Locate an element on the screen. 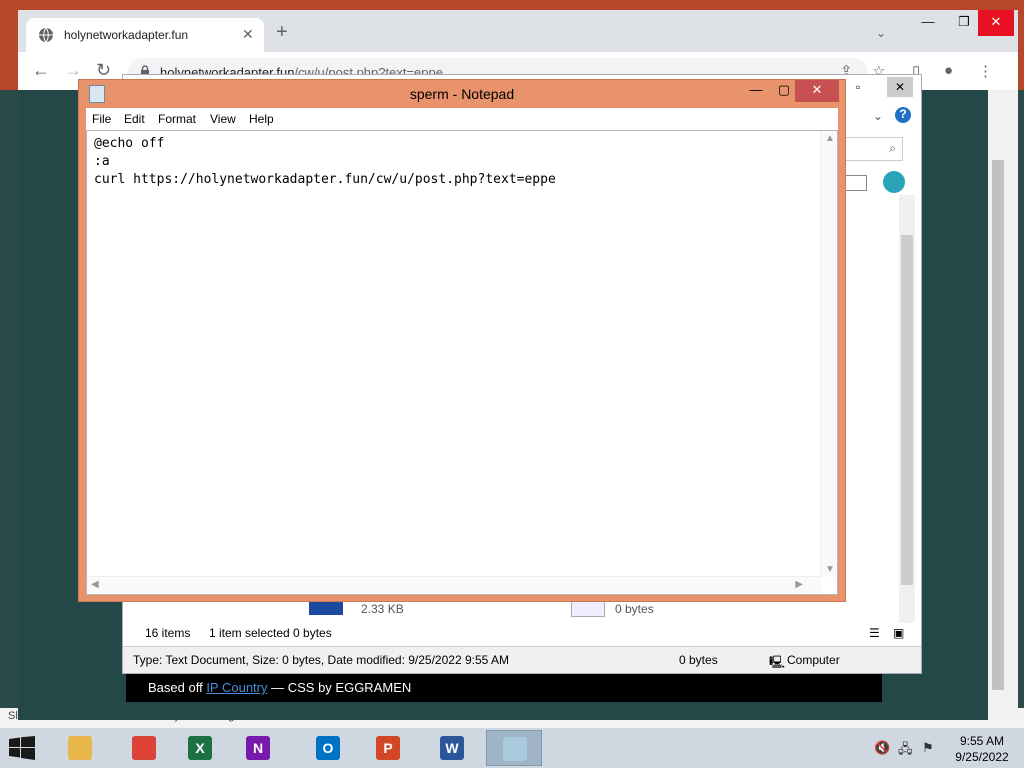 The image size is (1024, 768). scroll-down-icon: ▼ is located at coordinates (830, 569).